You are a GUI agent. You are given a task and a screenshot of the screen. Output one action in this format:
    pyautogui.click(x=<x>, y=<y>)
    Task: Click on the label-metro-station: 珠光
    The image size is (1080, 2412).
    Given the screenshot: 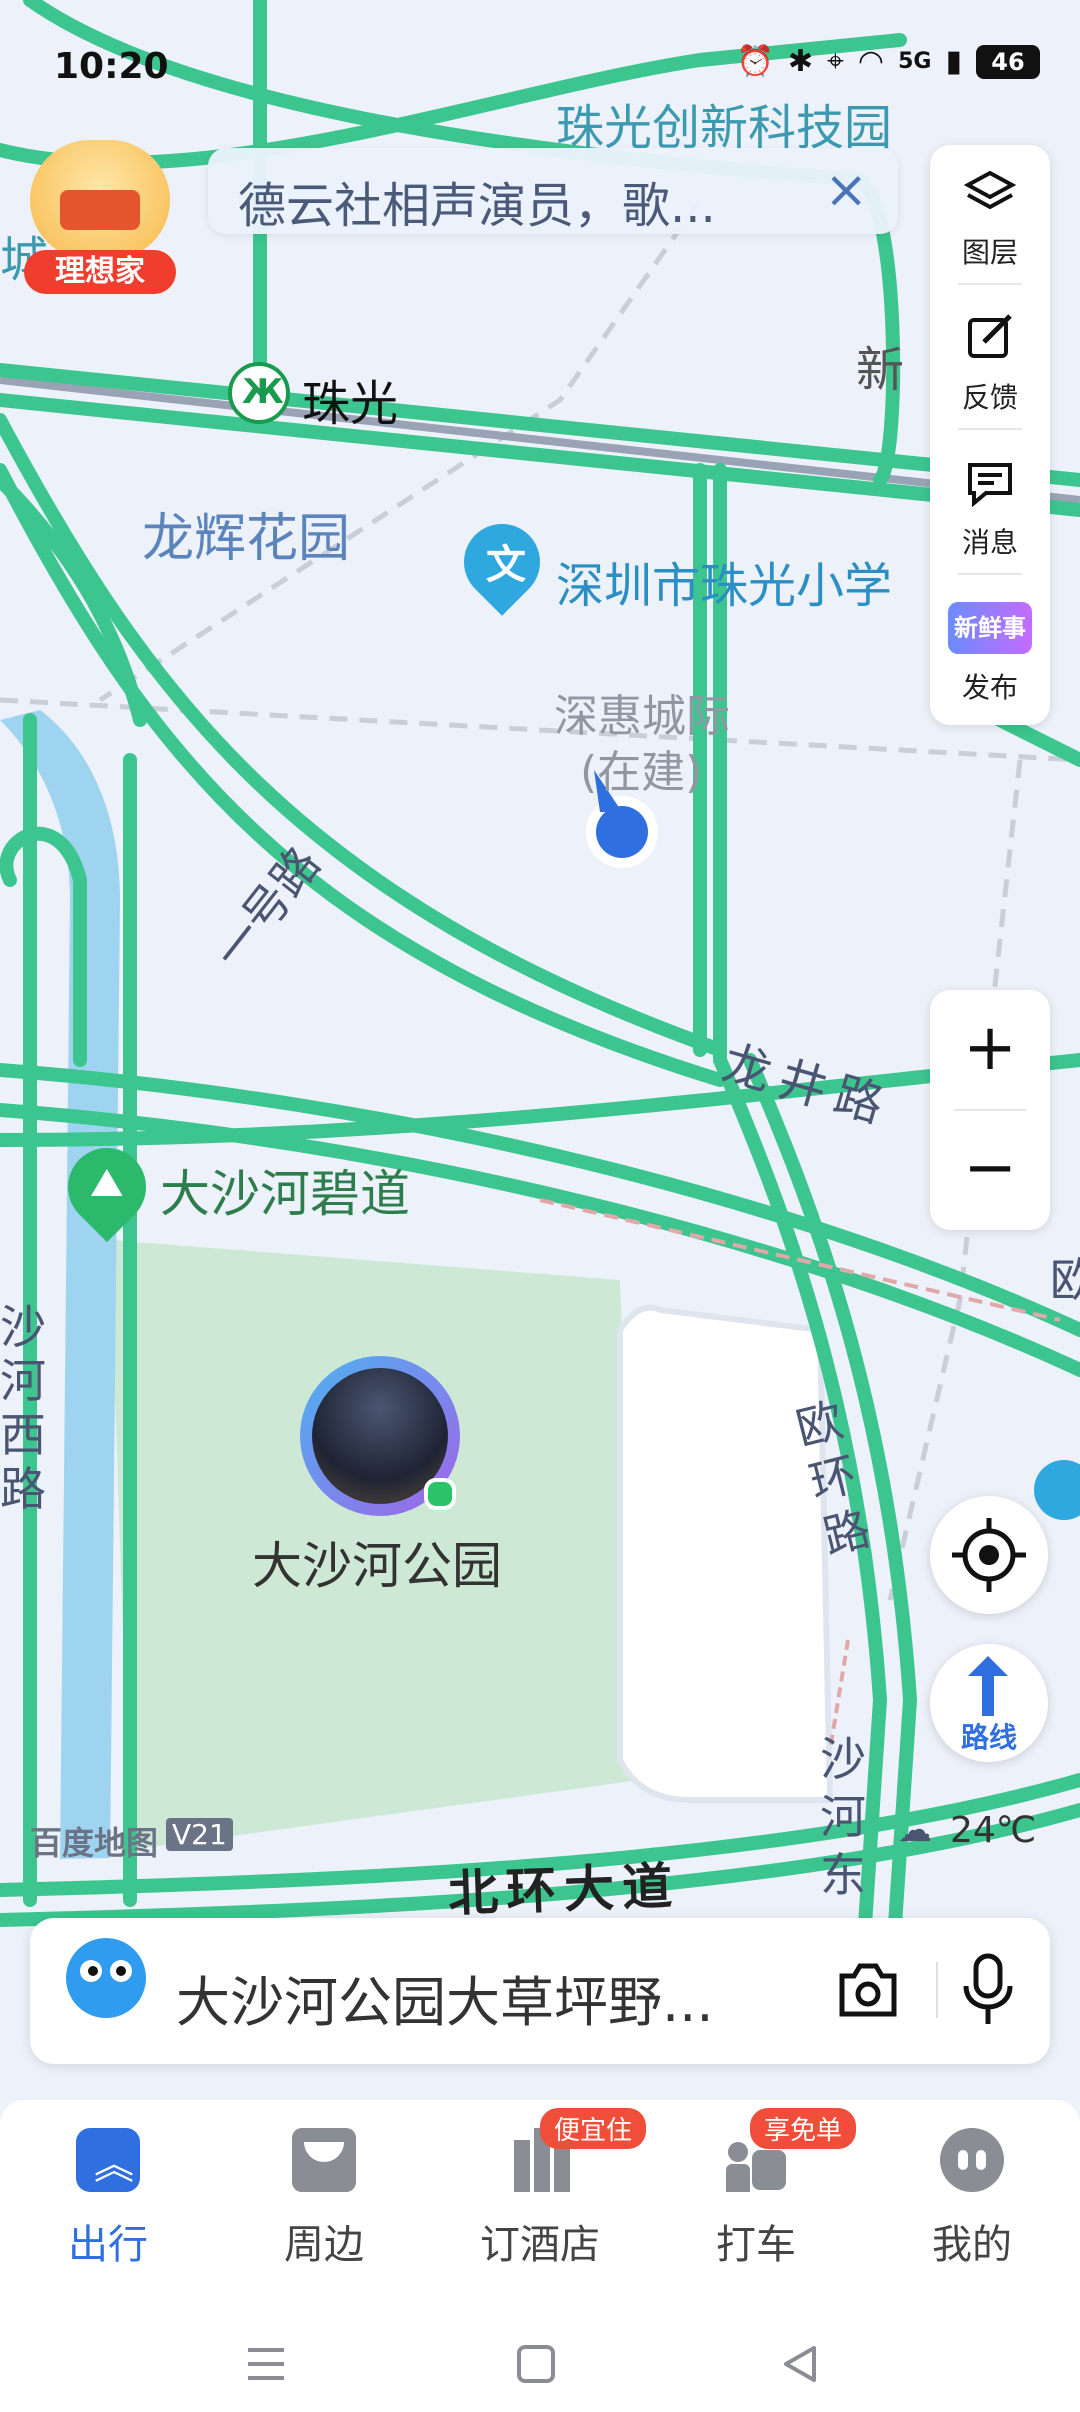 What is the action you would take?
    pyautogui.click(x=350, y=399)
    